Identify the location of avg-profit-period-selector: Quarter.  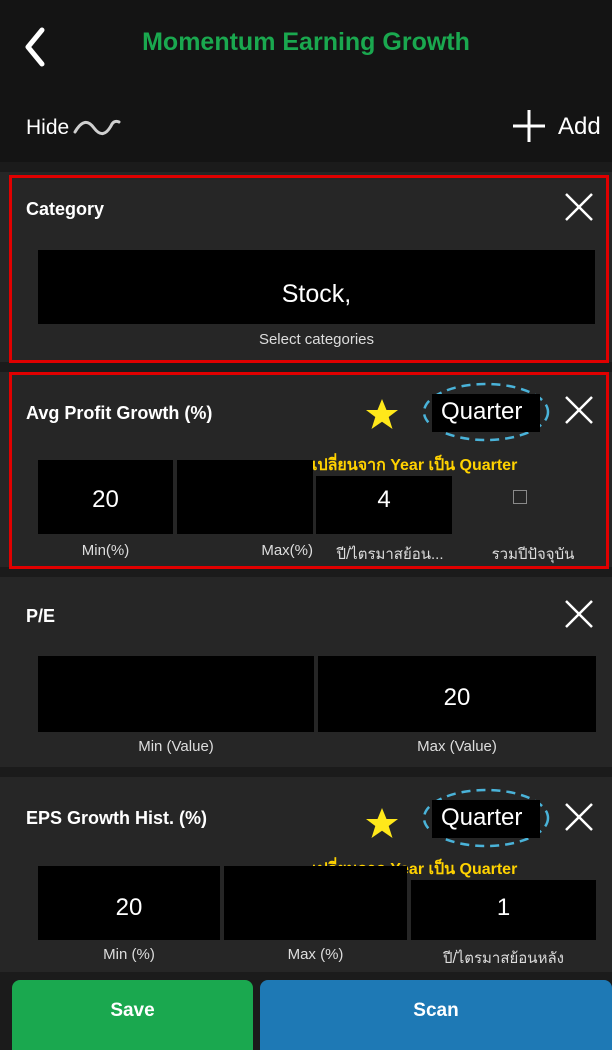
(481, 412).